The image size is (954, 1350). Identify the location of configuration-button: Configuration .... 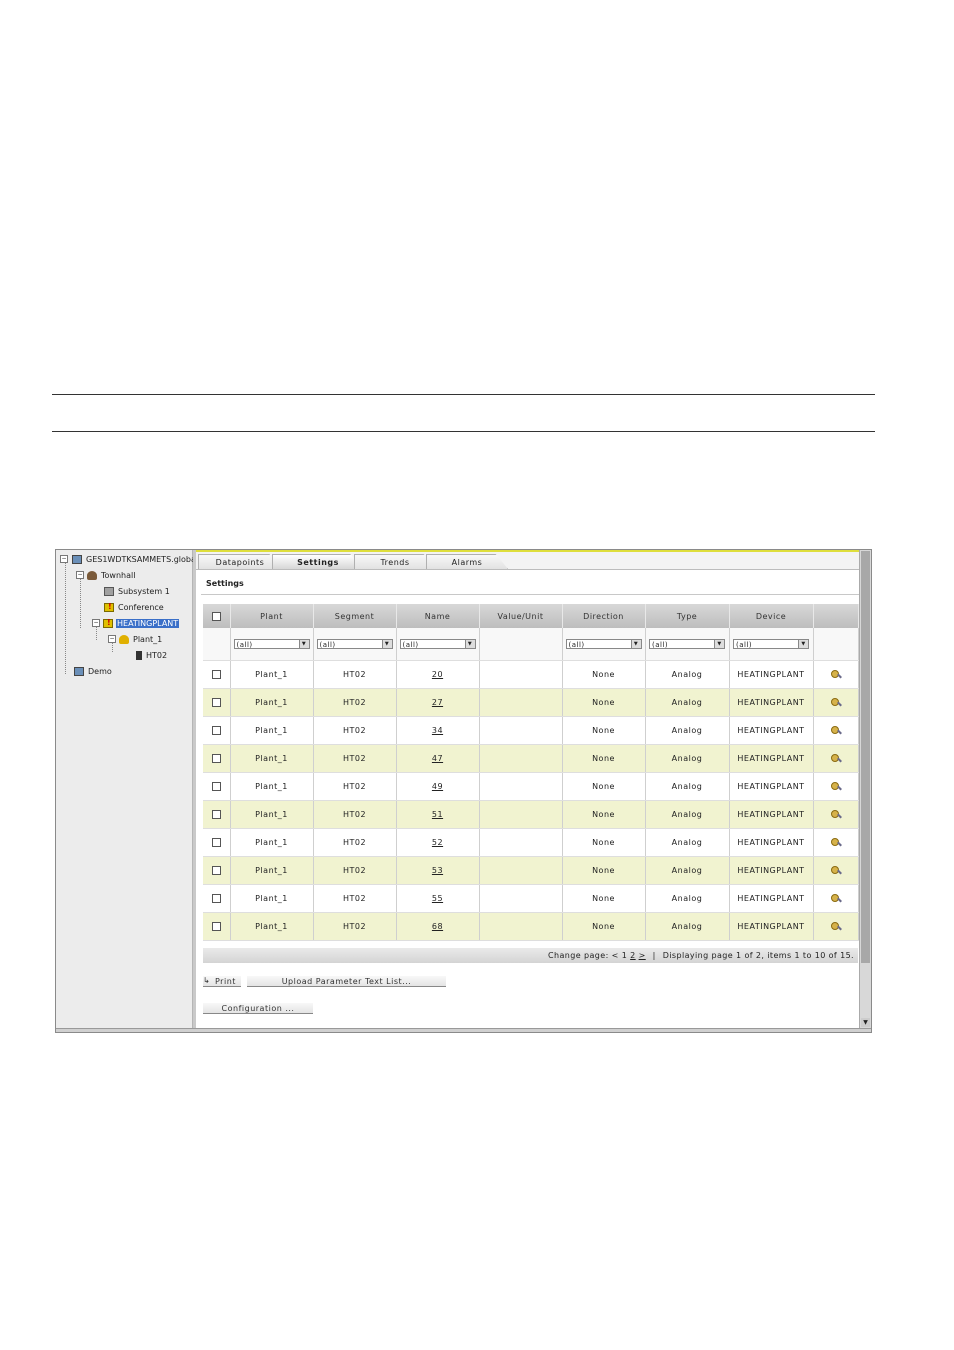
(258, 1008).